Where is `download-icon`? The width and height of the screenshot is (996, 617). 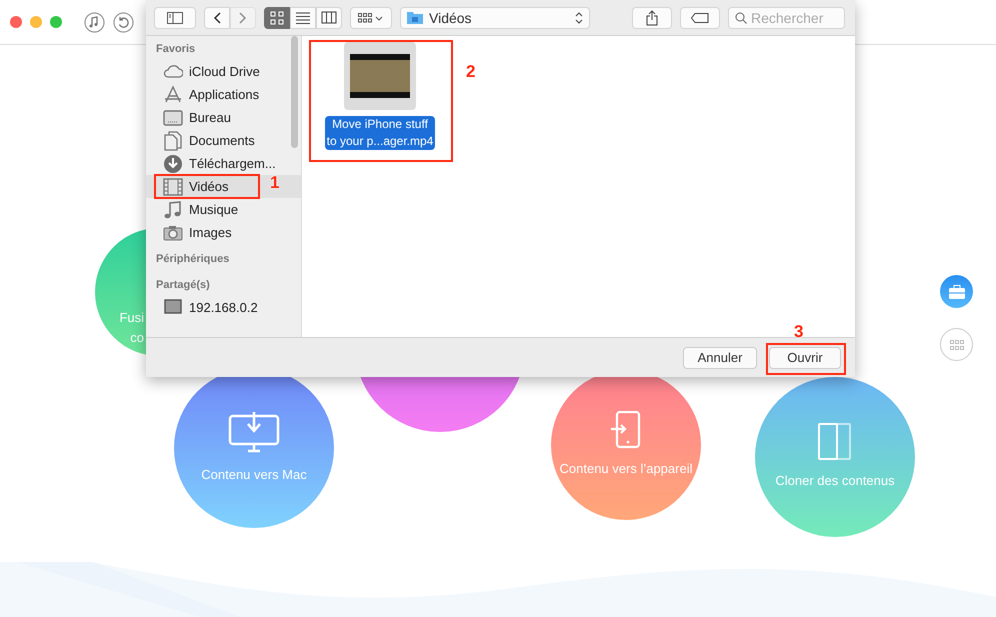 download-icon is located at coordinates (173, 164).